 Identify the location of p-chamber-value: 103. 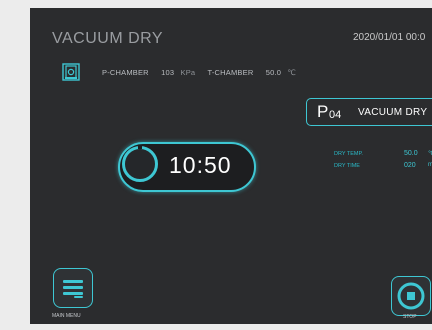
(168, 72).